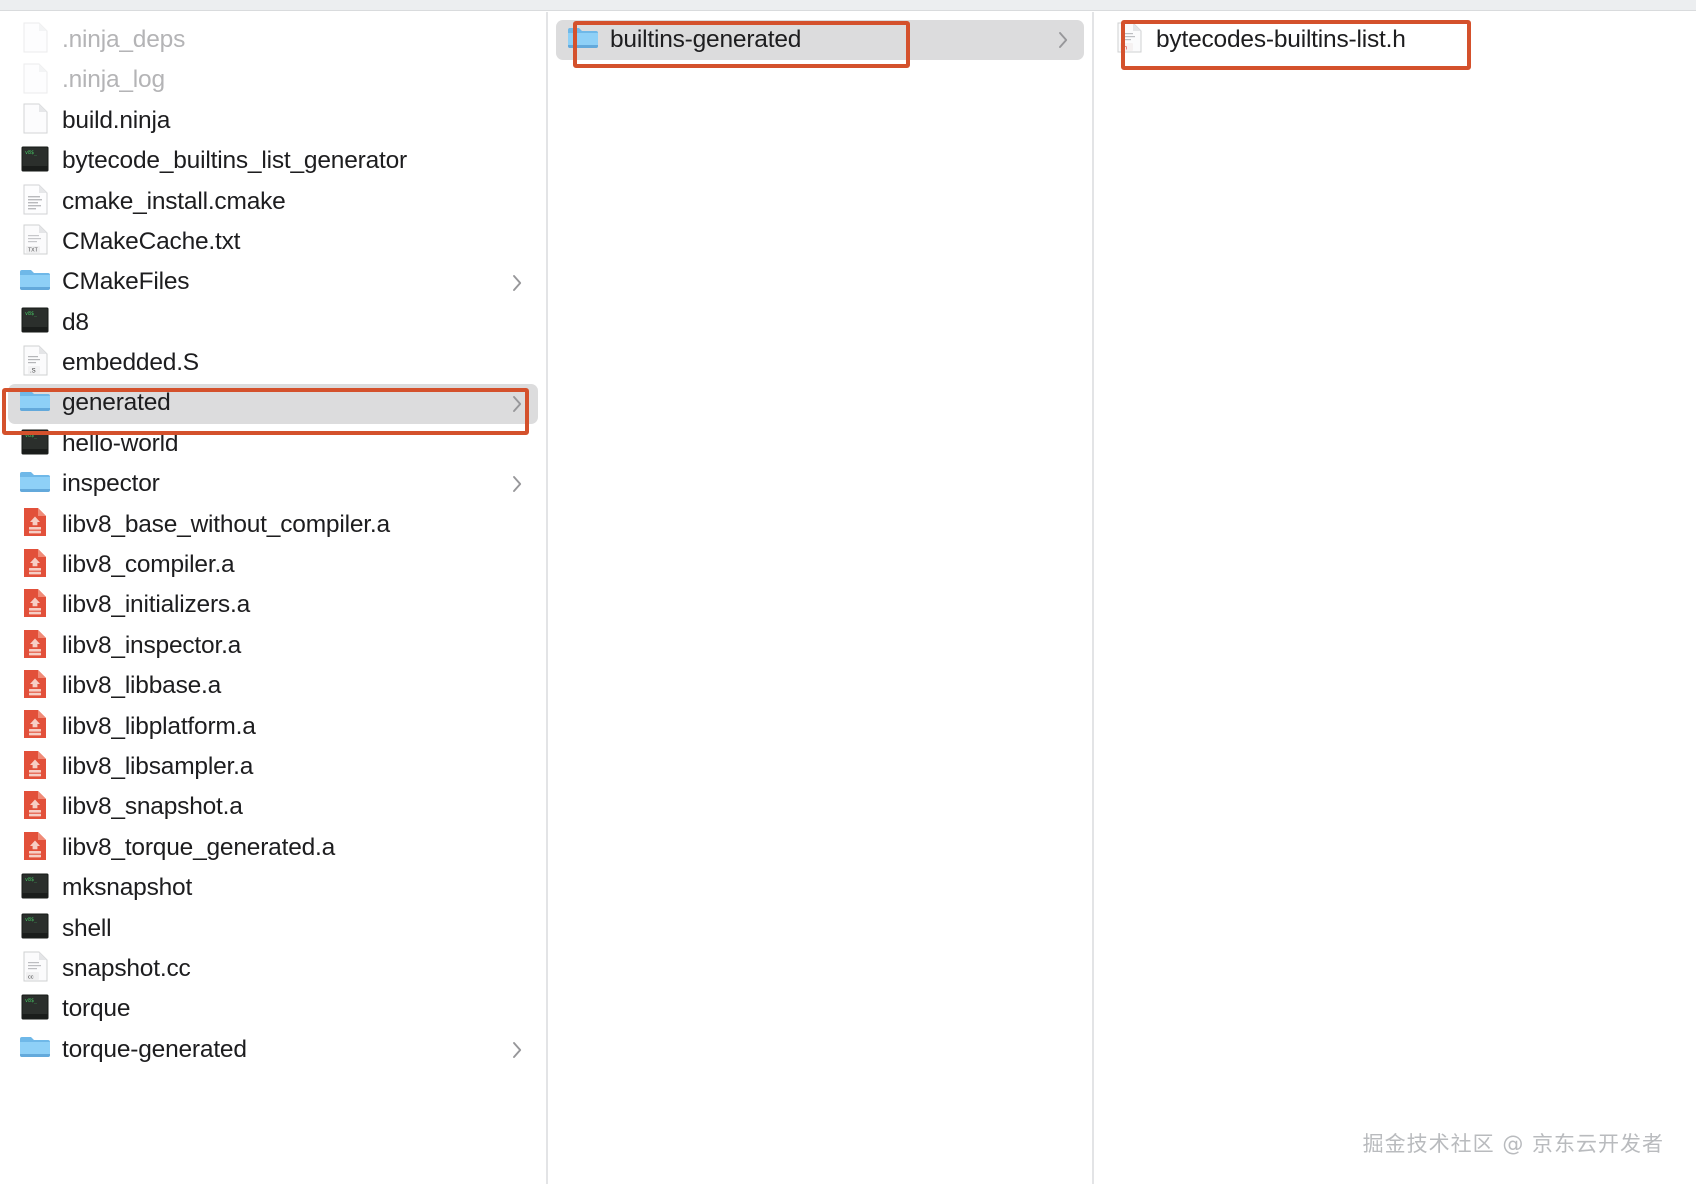  Describe the element at coordinates (113, 80) in the screenshot. I see `file-name-label: .ninja_log` at that location.